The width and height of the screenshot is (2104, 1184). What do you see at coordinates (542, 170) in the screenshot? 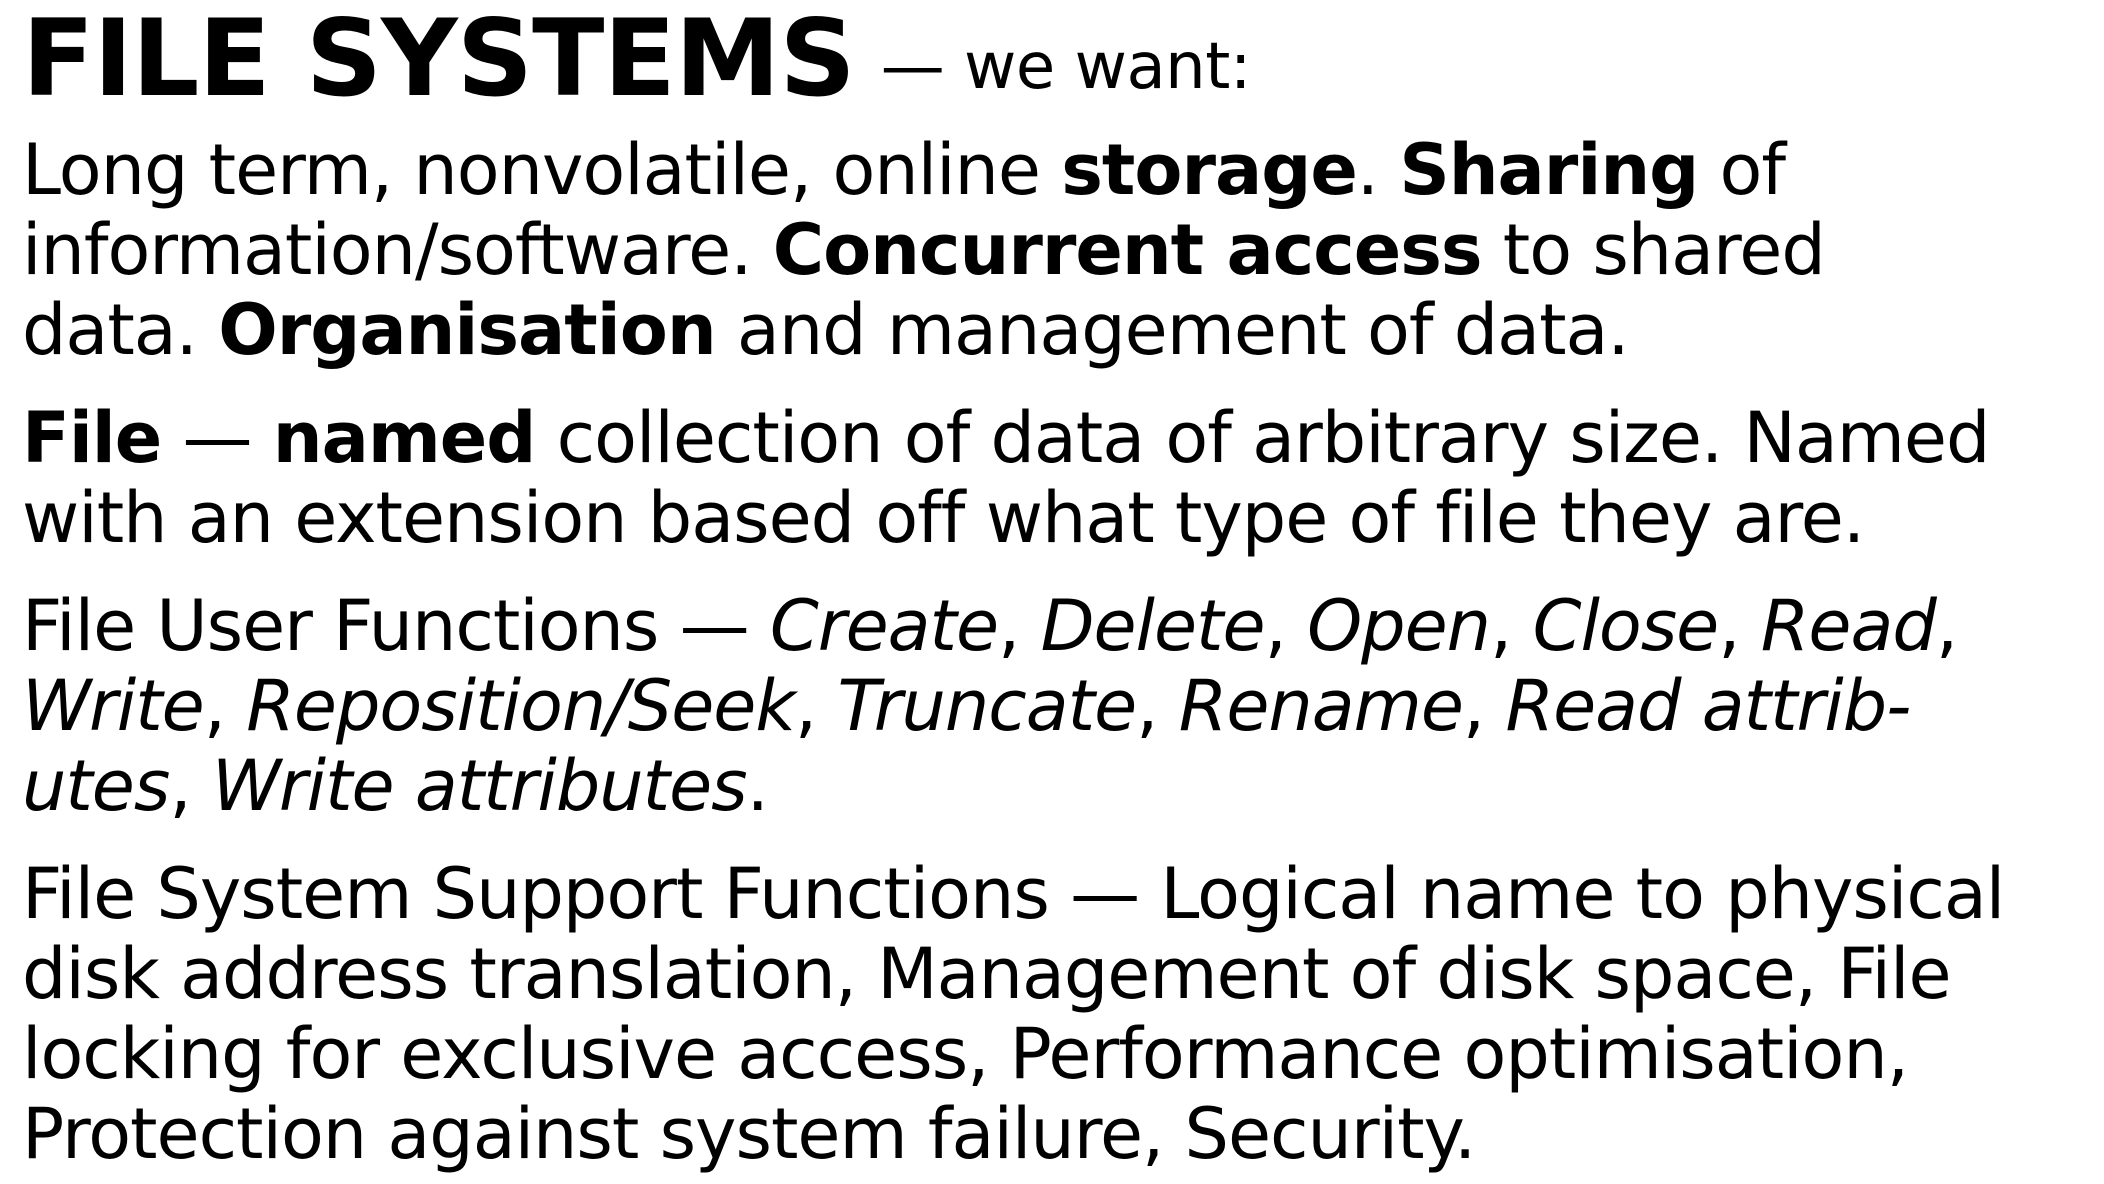
I see `text: Long term, nonvolatile, online` at bounding box center [542, 170].